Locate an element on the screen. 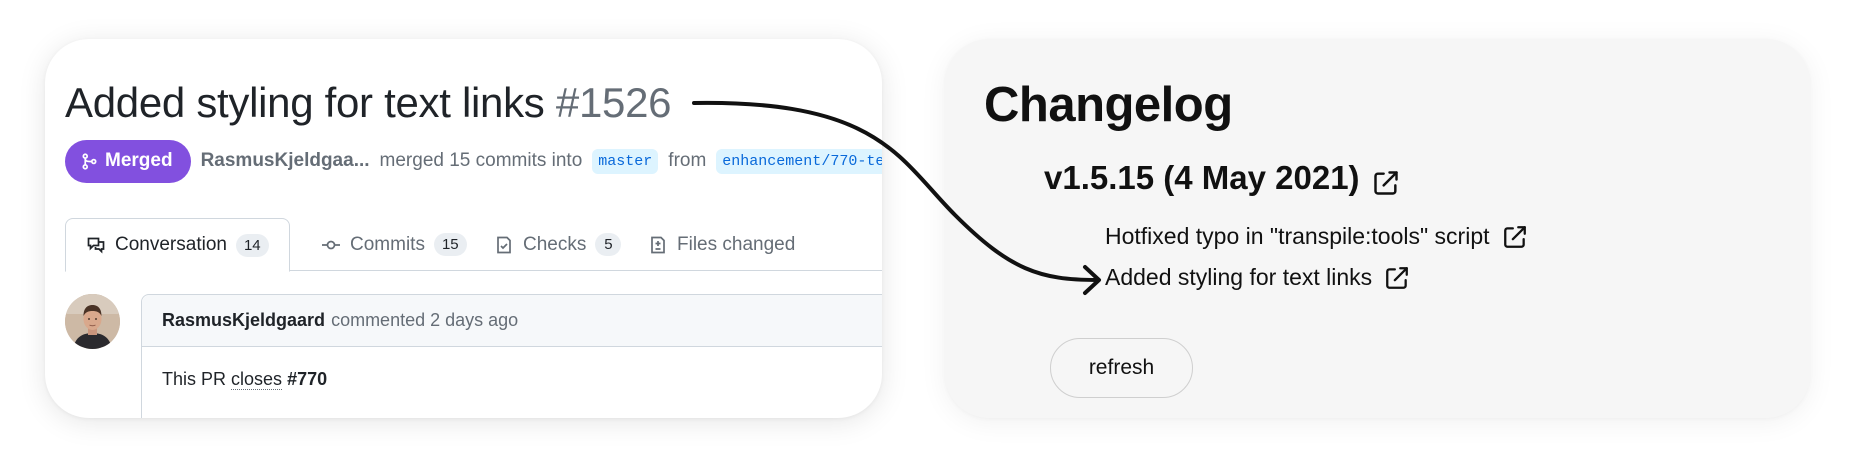 This screenshot has width=1859, height=471. issue-link: #770 is located at coordinates (307, 379).